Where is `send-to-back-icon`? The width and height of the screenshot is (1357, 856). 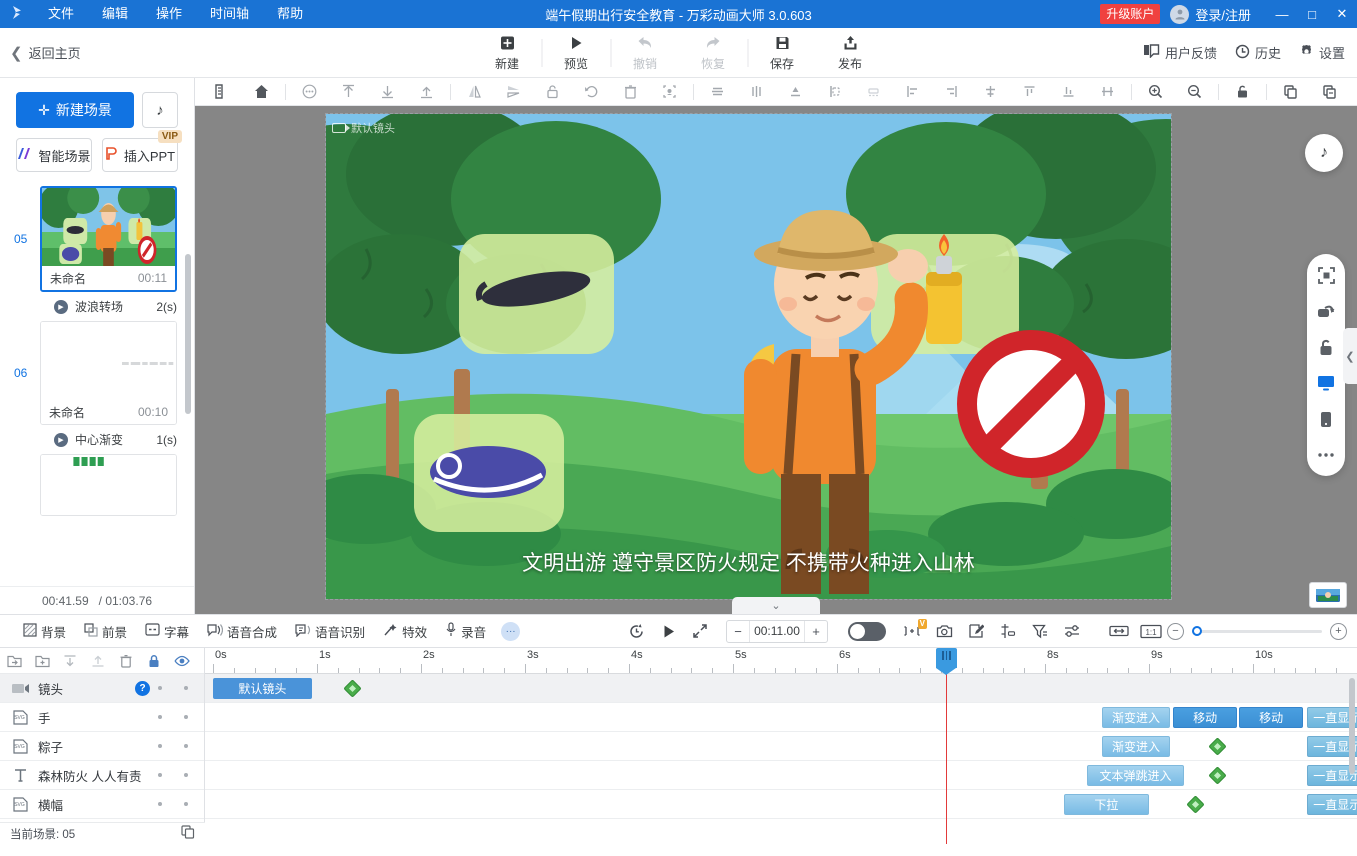 send-to-back-icon is located at coordinates (387, 92).